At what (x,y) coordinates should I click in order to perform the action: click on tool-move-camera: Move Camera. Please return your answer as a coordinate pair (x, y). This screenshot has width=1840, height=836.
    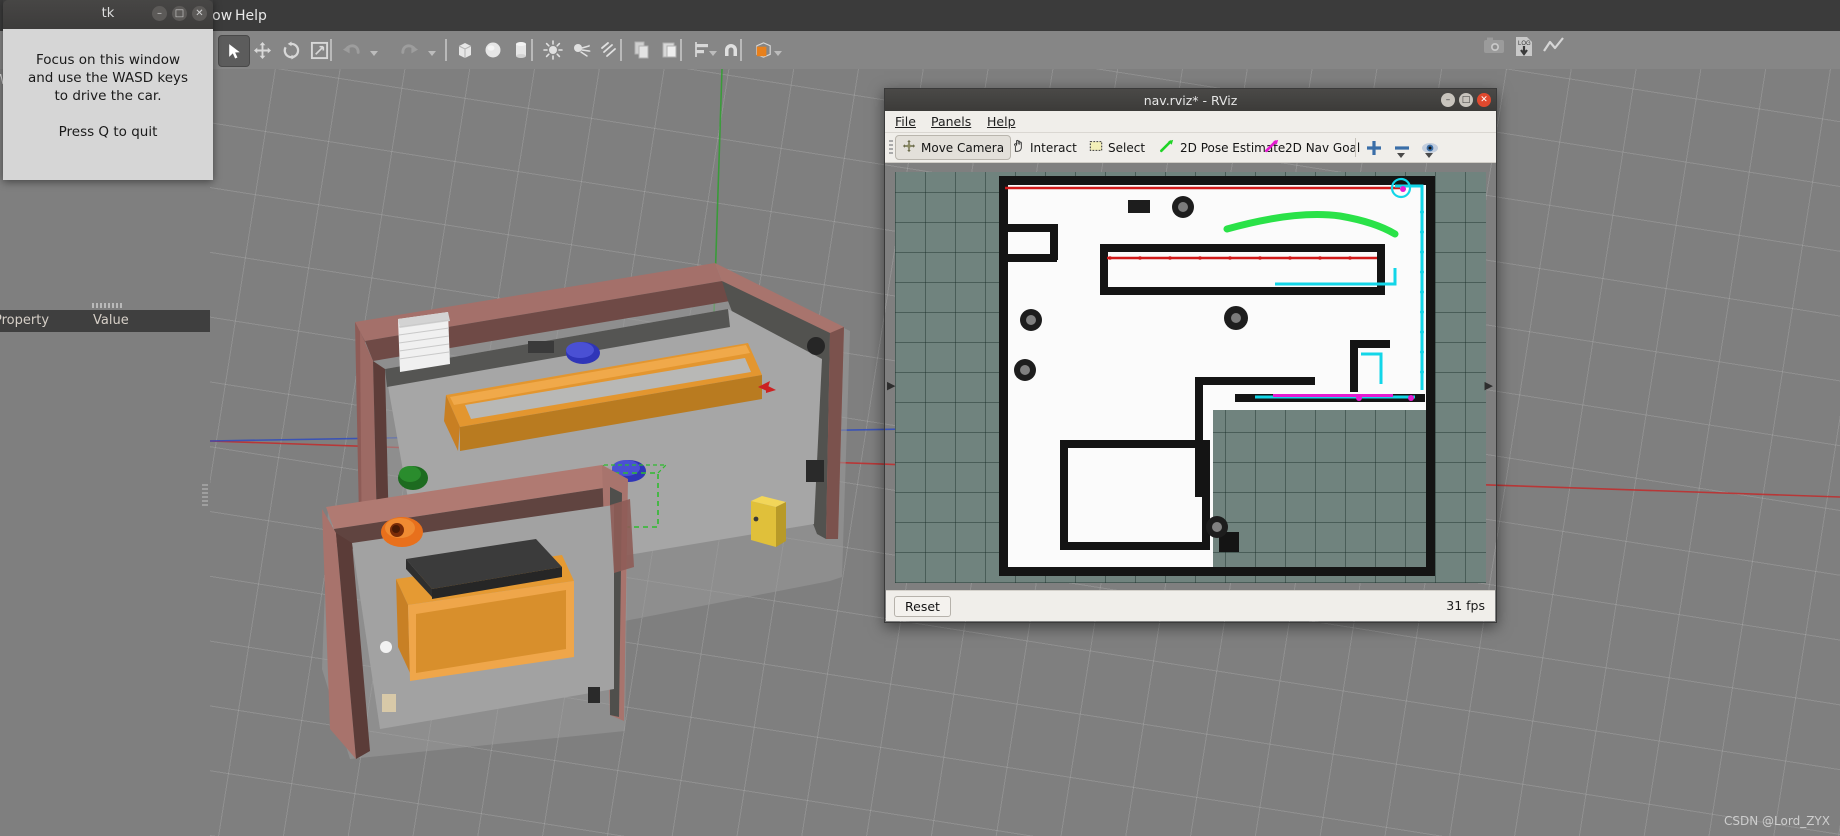
    Looking at the image, I should click on (953, 147).